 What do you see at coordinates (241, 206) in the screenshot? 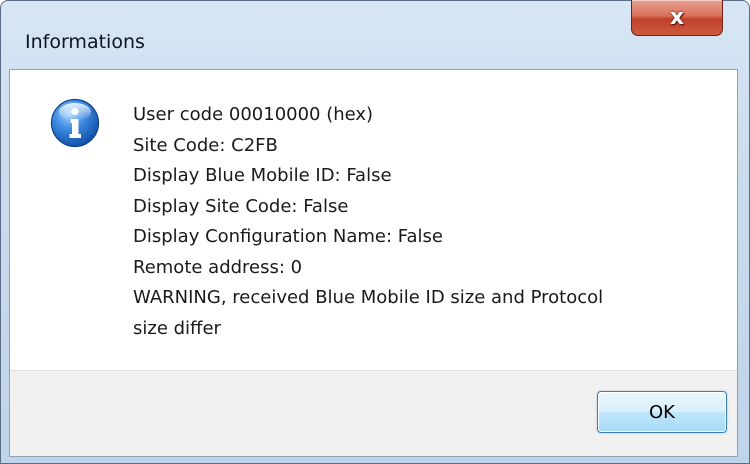
I see `message-line: Display Site Code: False` at bounding box center [241, 206].